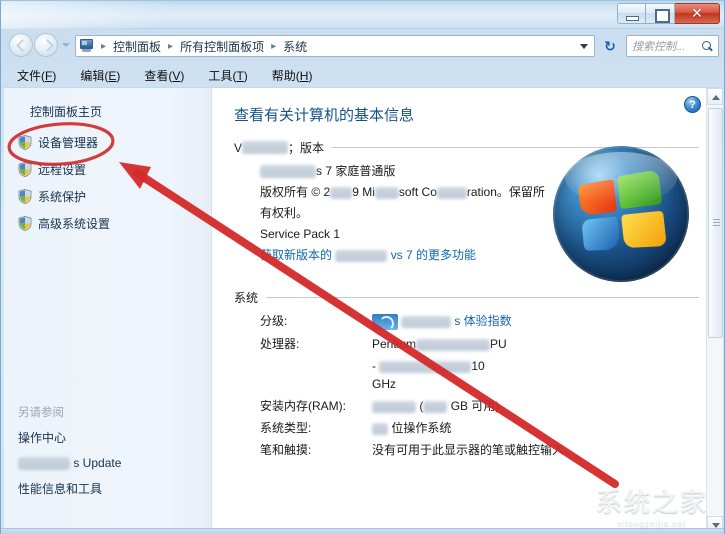 Image resolution: width=725 pixels, height=534 pixels. Describe the element at coordinates (280, 343) in the screenshot. I see `row-label: 处理器:` at that location.